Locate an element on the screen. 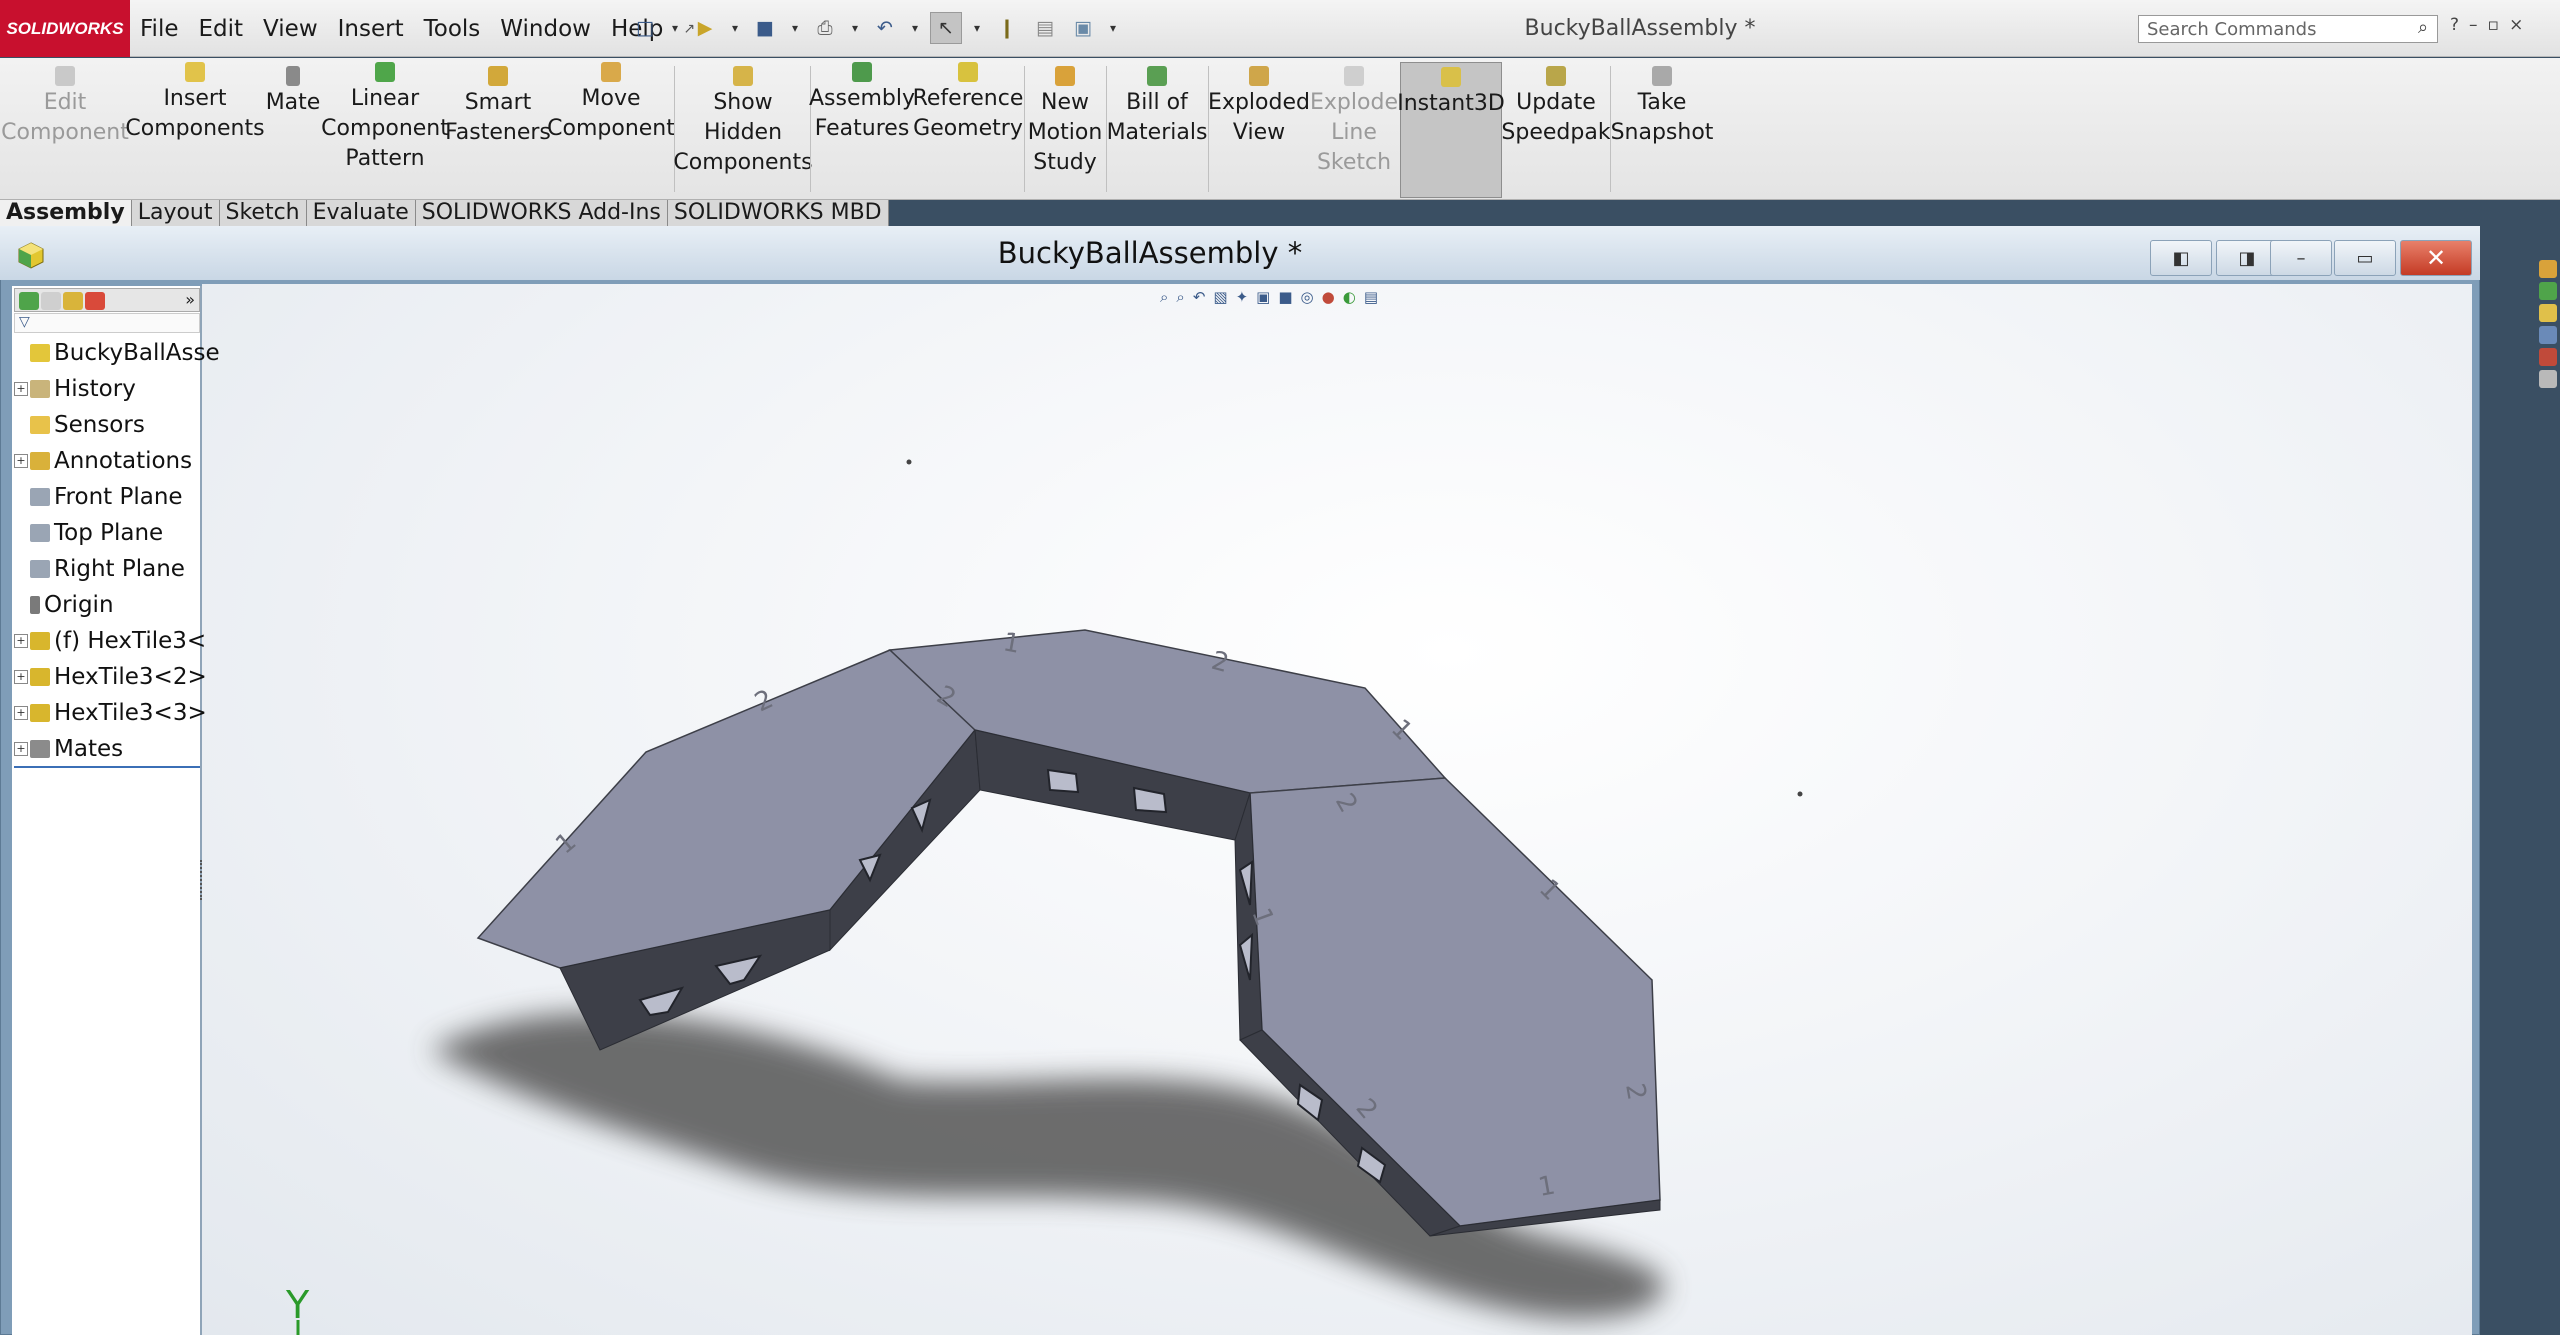 Image resolution: width=2560 pixels, height=1335 pixels. close-button: ✕ is located at coordinates (2436, 258).